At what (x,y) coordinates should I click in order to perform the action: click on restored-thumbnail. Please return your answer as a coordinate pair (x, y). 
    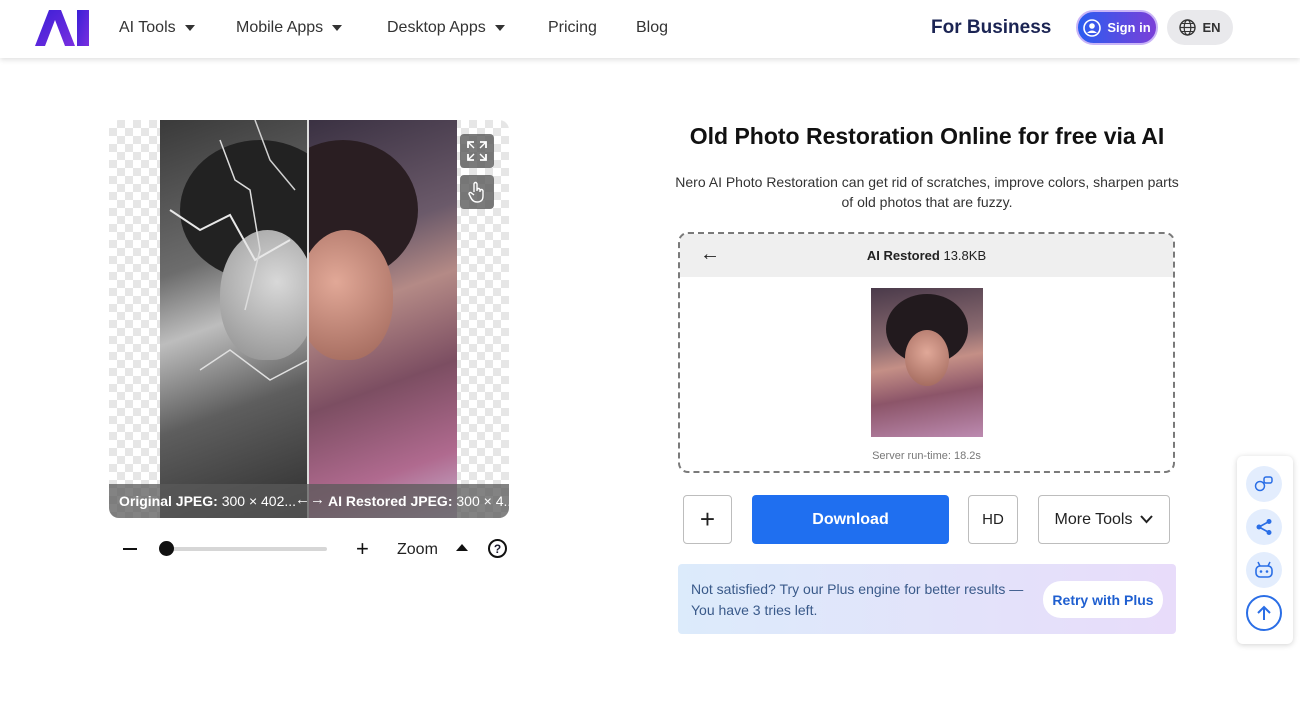
    Looking at the image, I should click on (927, 362).